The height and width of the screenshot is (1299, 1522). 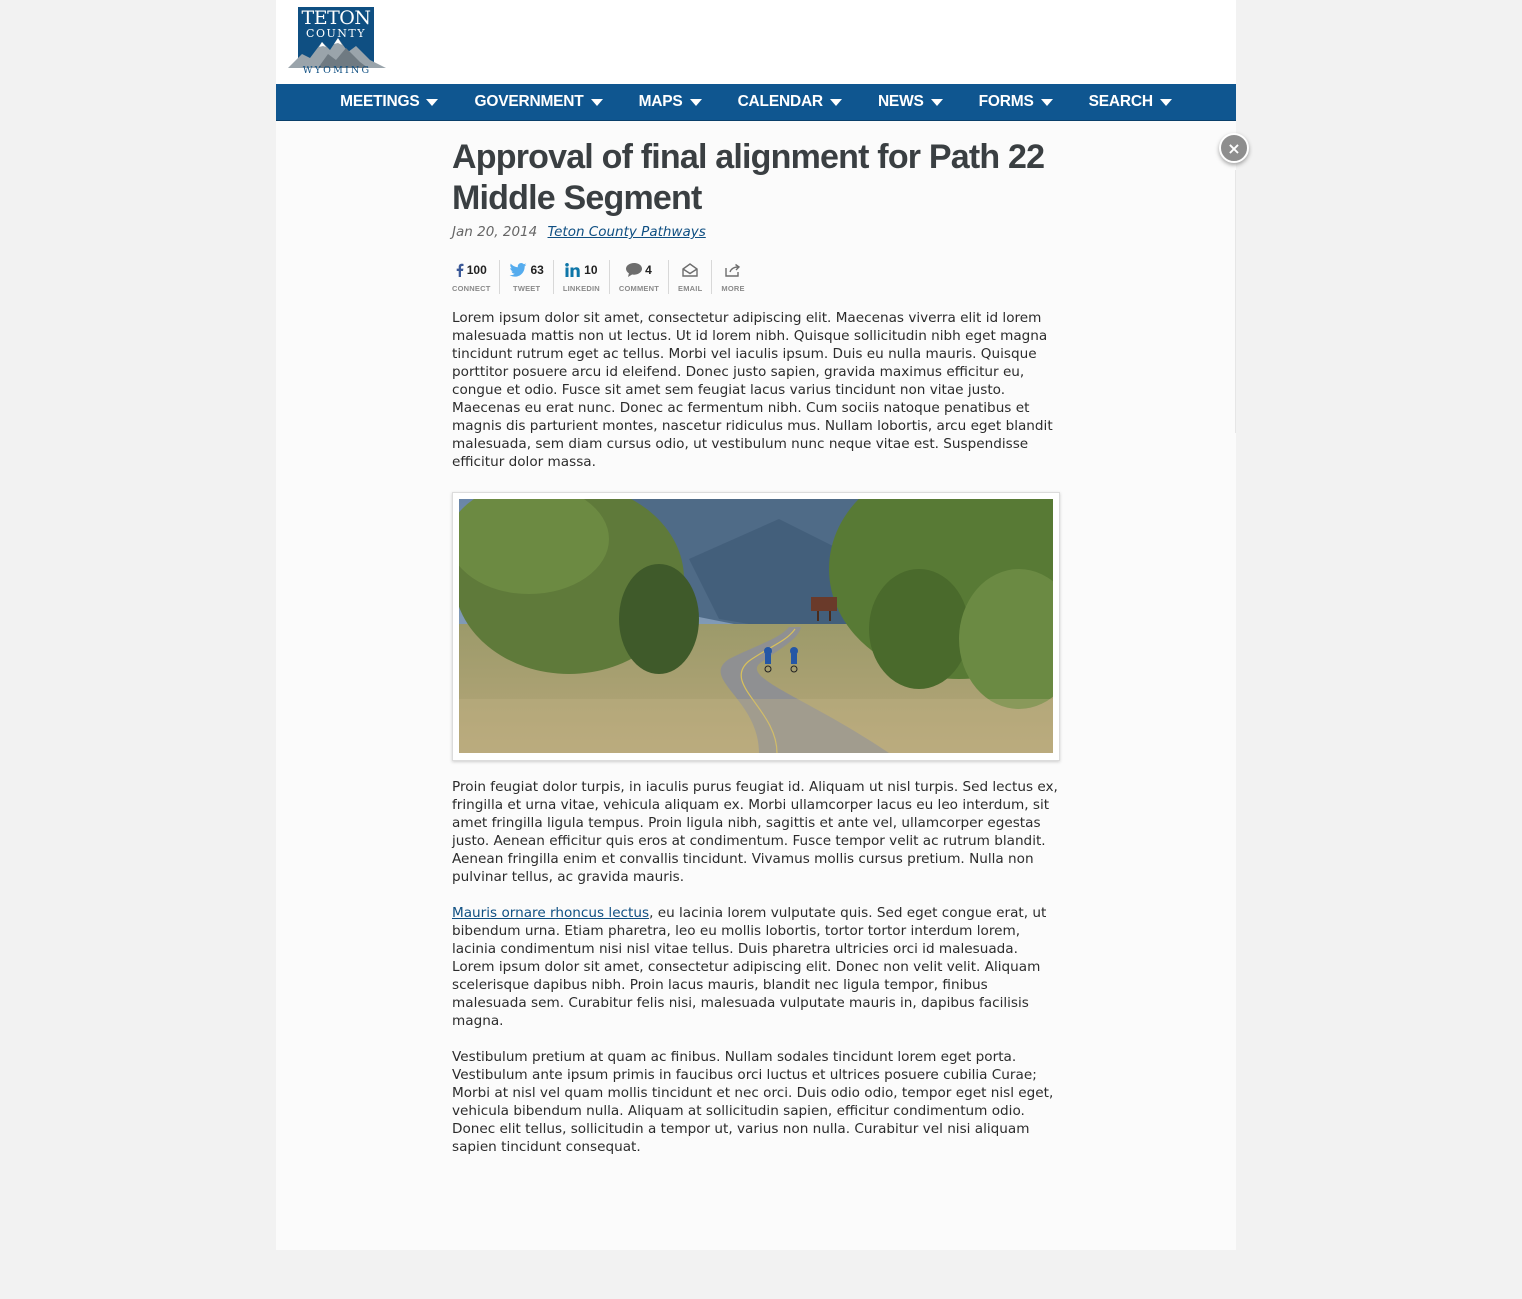 What do you see at coordinates (900, 101) in the screenshot?
I see `nav-label: NEWS` at bounding box center [900, 101].